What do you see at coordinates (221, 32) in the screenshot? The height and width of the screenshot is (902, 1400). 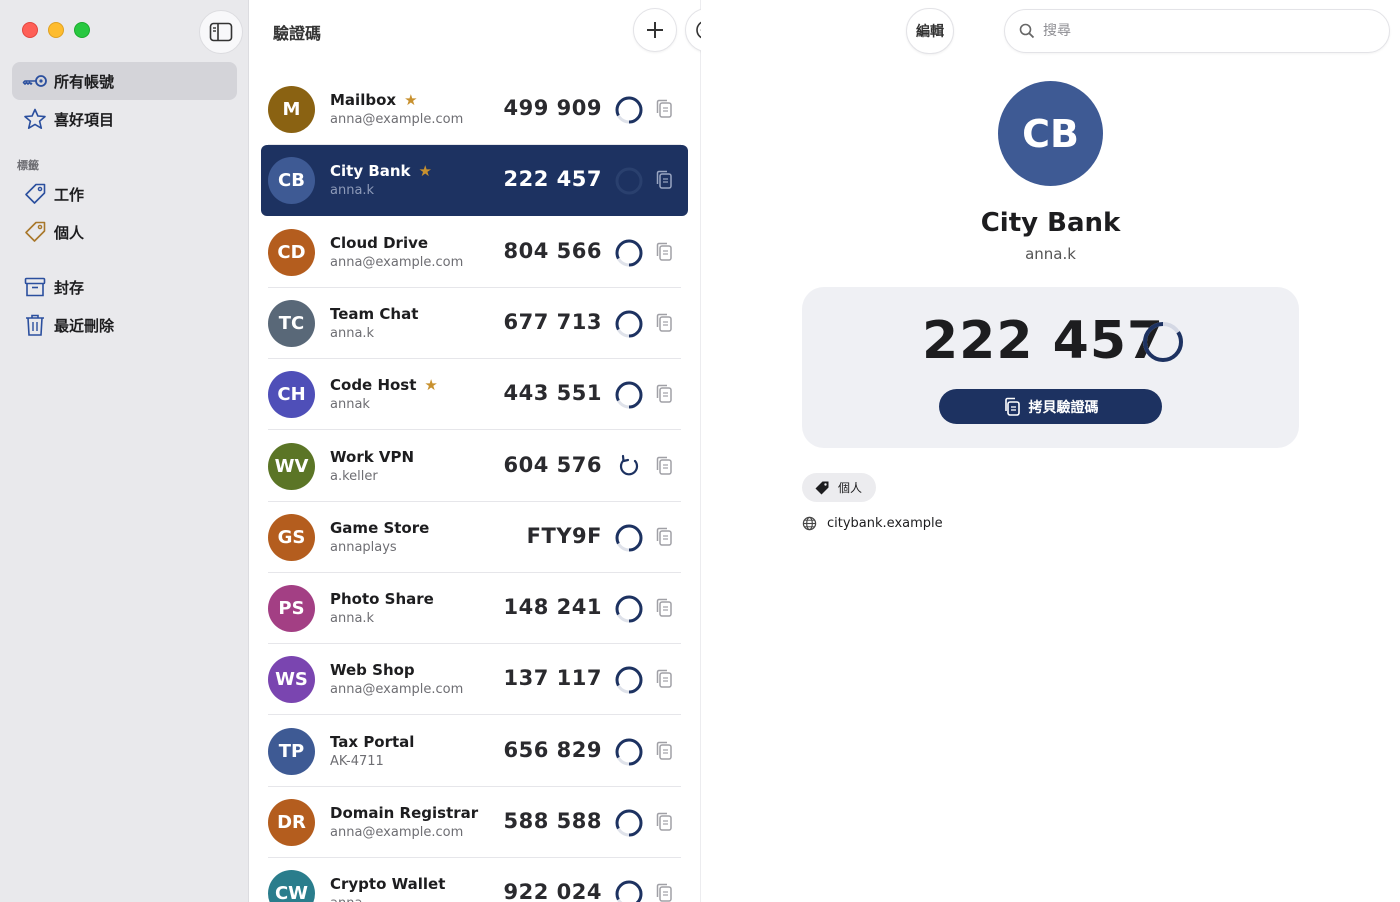 I see `sidebar-toggle-button` at bounding box center [221, 32].